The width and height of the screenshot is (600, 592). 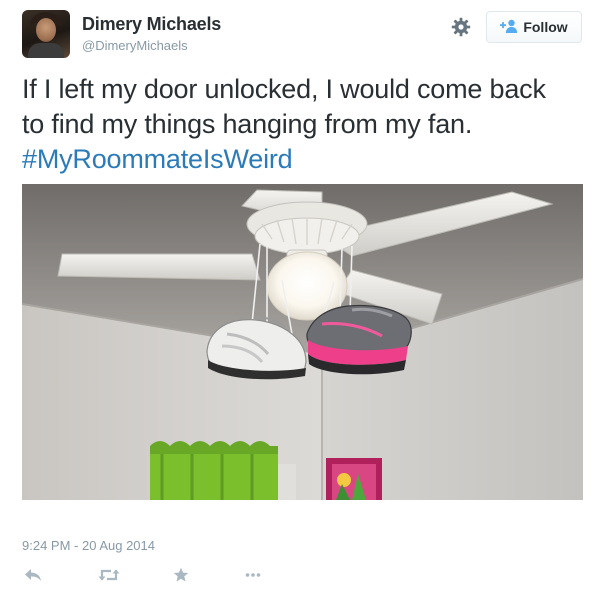 What do you see at coordinates (509, 27) in the screenshot?
I see `add-person-icon` at bounding box center [509, 27].